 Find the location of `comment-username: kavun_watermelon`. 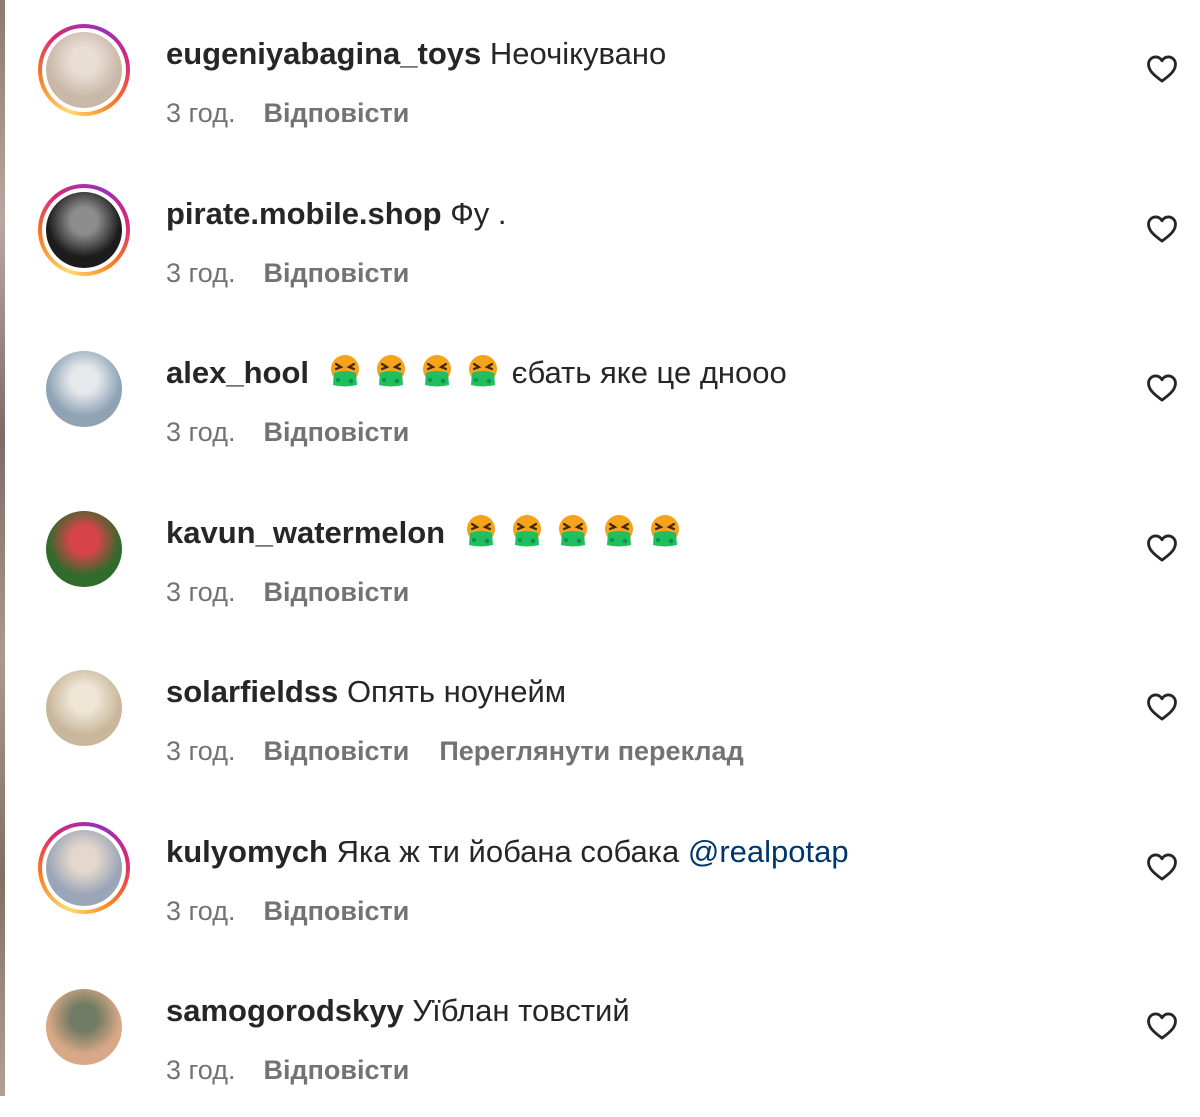

comment-username: kavun_watermelon is located at coordinates (305, 532).